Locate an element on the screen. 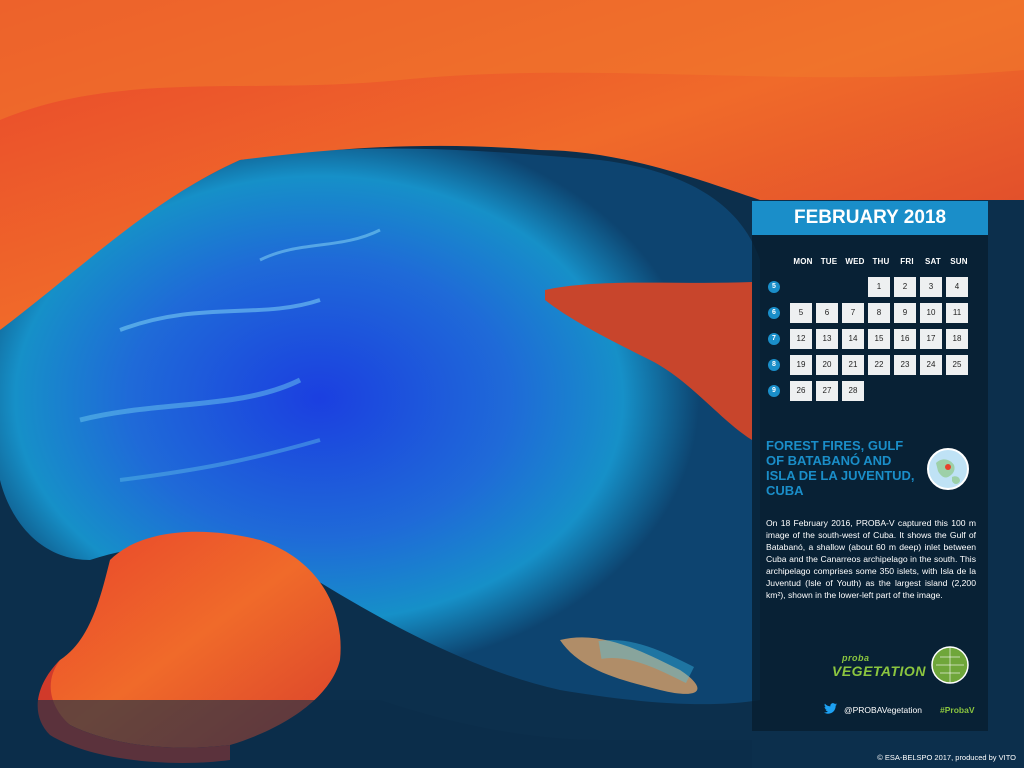  twitter-handle: @PROBAVegetation is located at coordinates (883, 710).